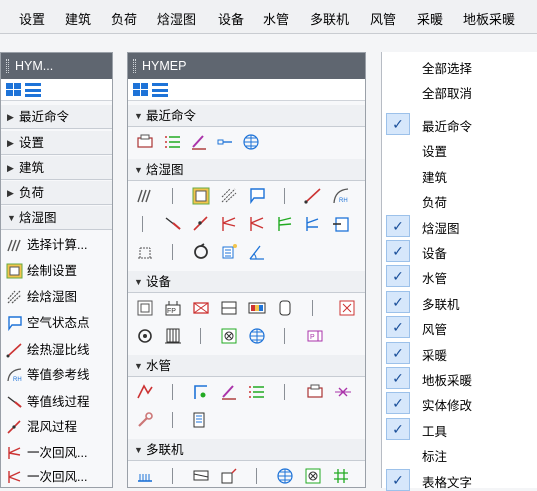  Describe the element at coordinates (78, 18) in the screenshot. I see `menu-building: 建筑` at that location.